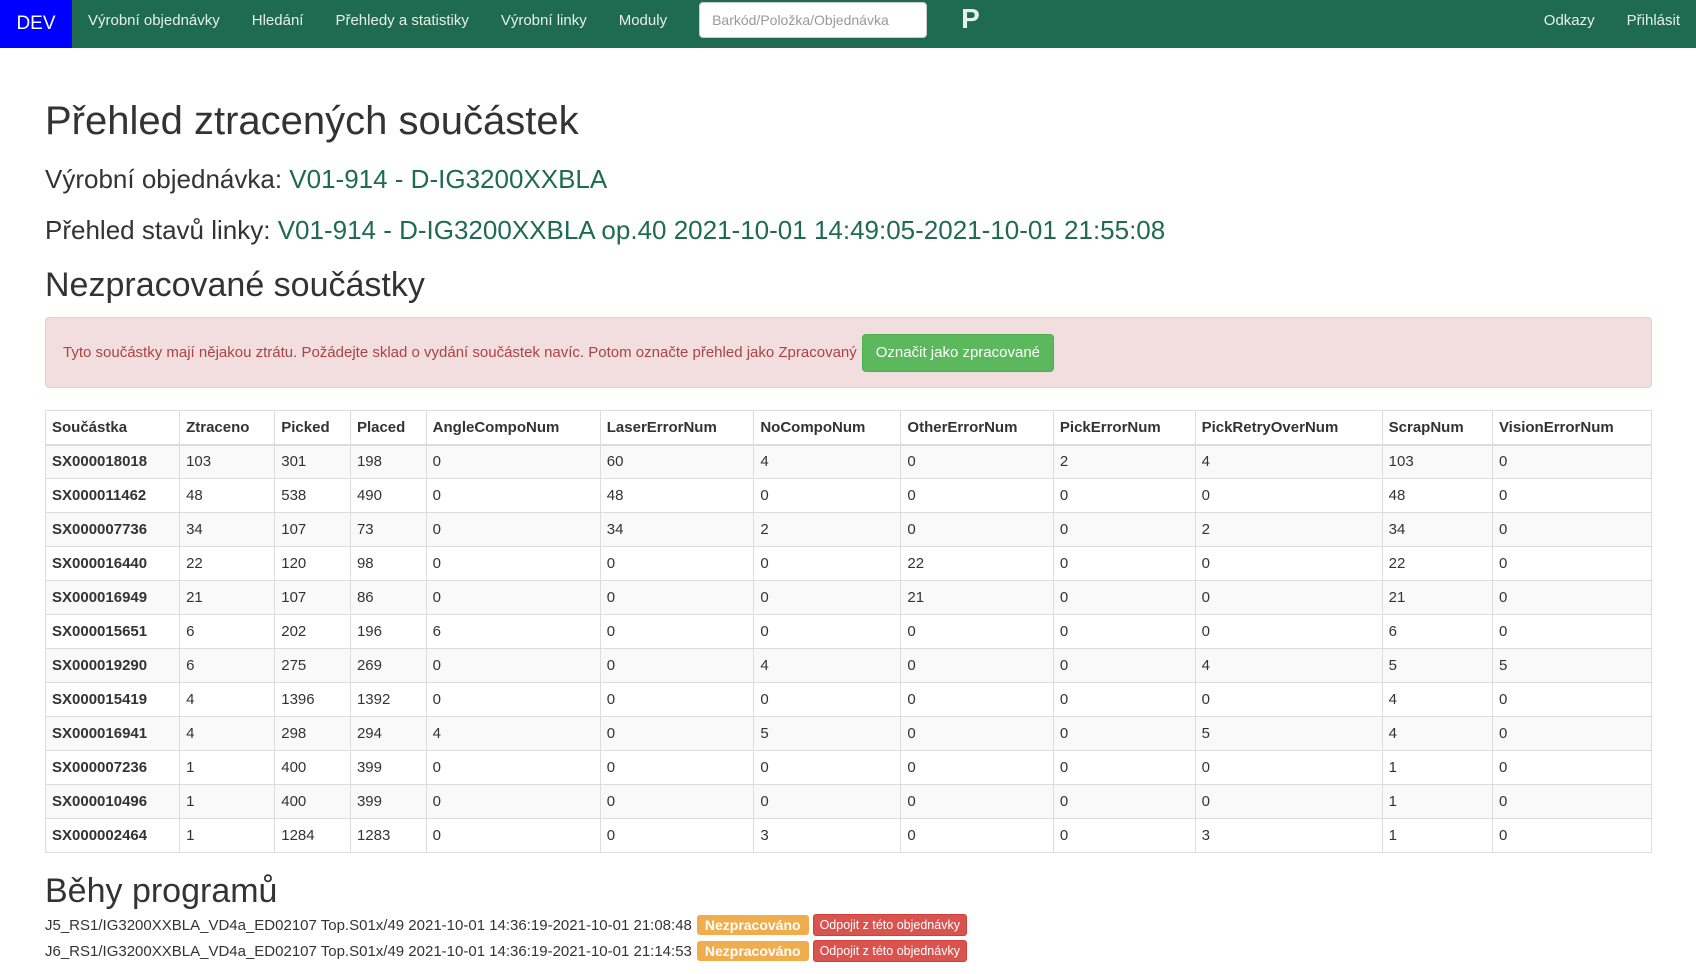 The image size is (1696, 974). I want to click on line-state-label: Přehled stavů linky:, so click(158, 230).